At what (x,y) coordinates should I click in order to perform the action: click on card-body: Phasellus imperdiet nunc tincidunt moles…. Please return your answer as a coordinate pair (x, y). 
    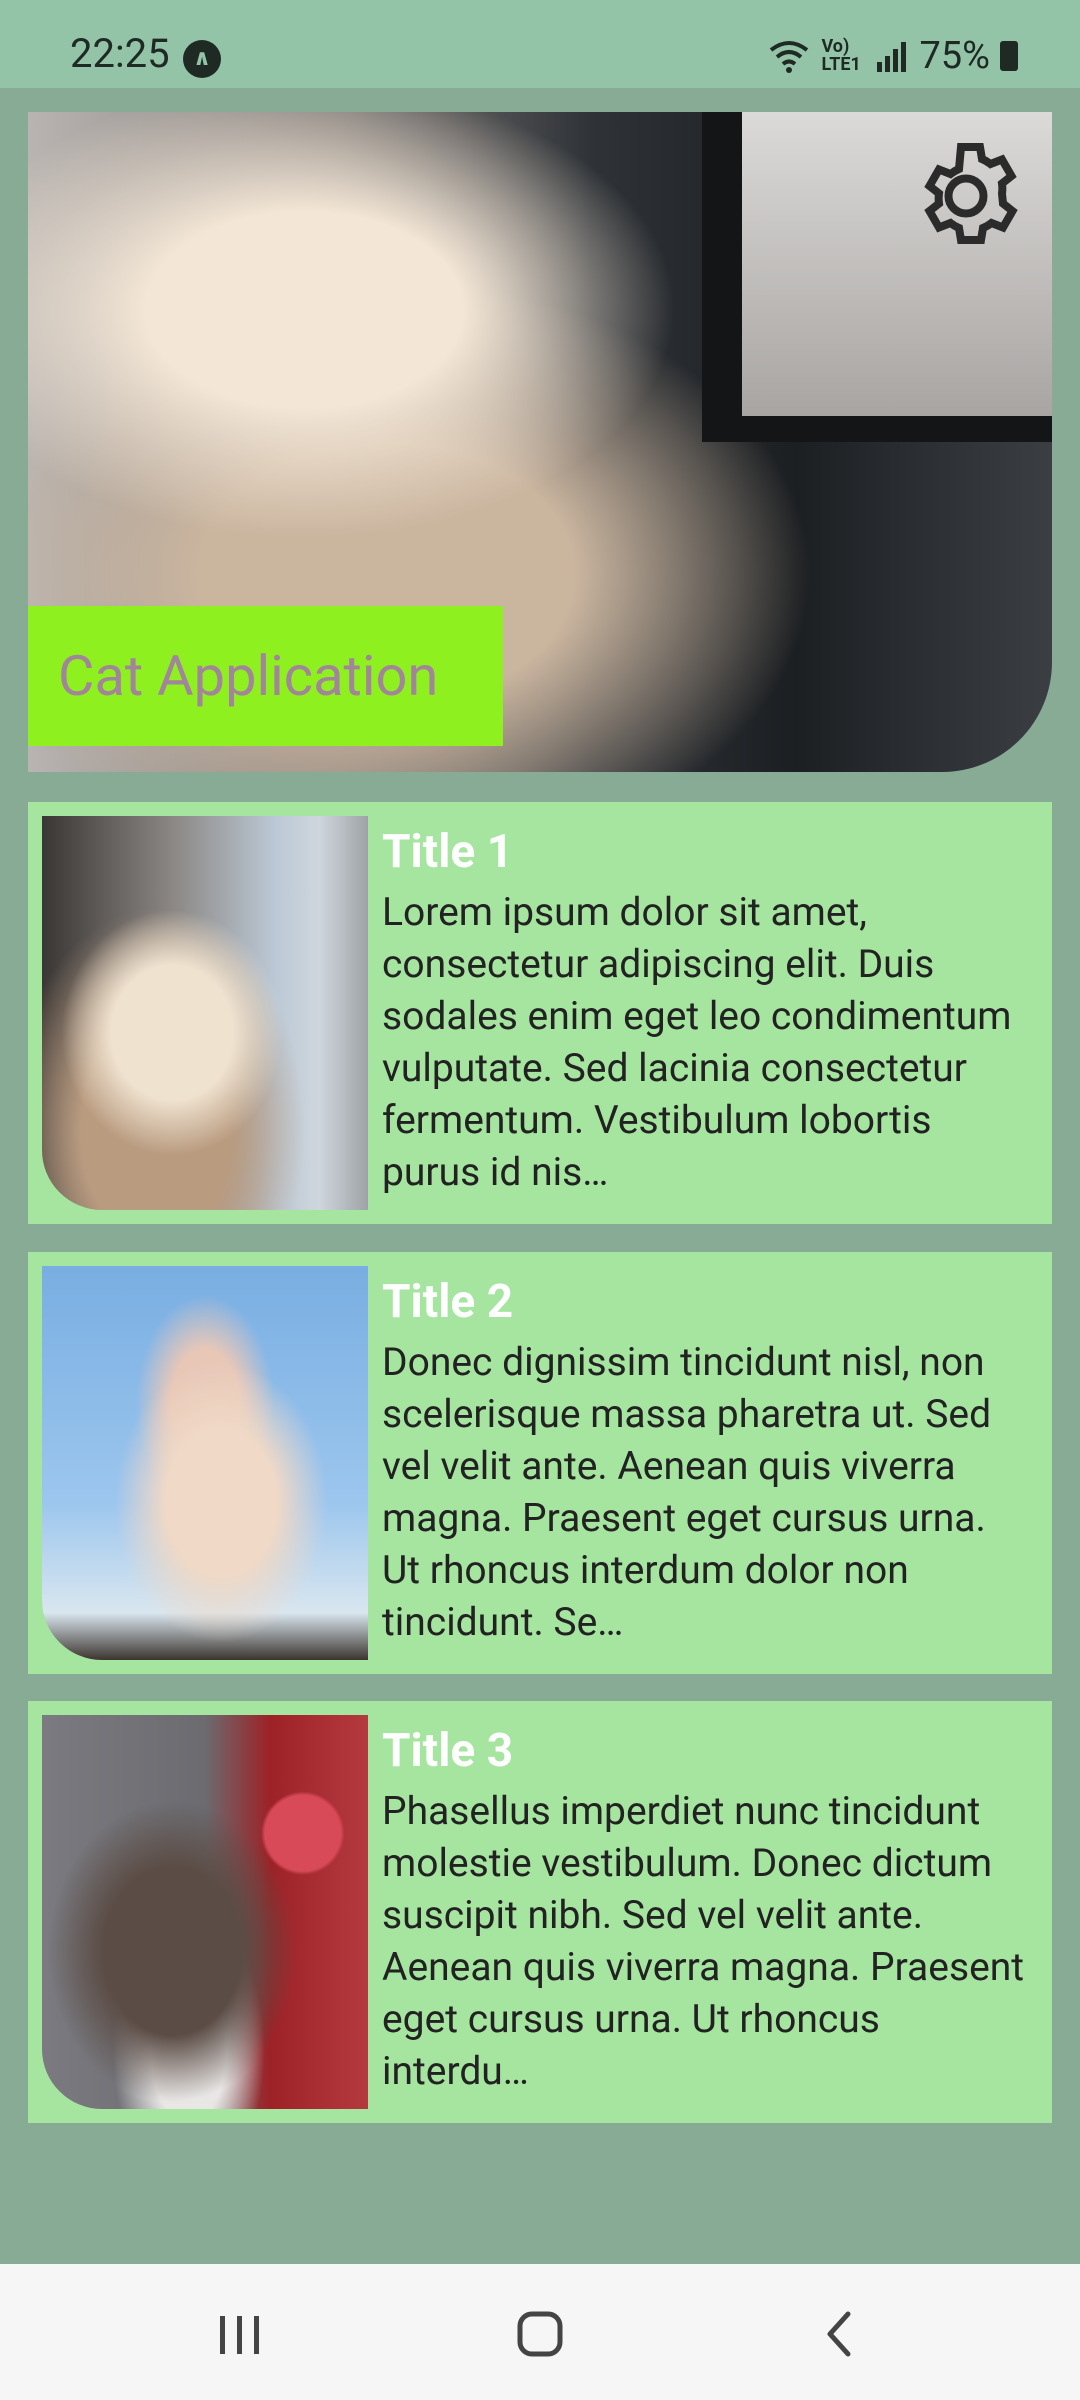
    Looking at the image, I should click on (703, 1941).